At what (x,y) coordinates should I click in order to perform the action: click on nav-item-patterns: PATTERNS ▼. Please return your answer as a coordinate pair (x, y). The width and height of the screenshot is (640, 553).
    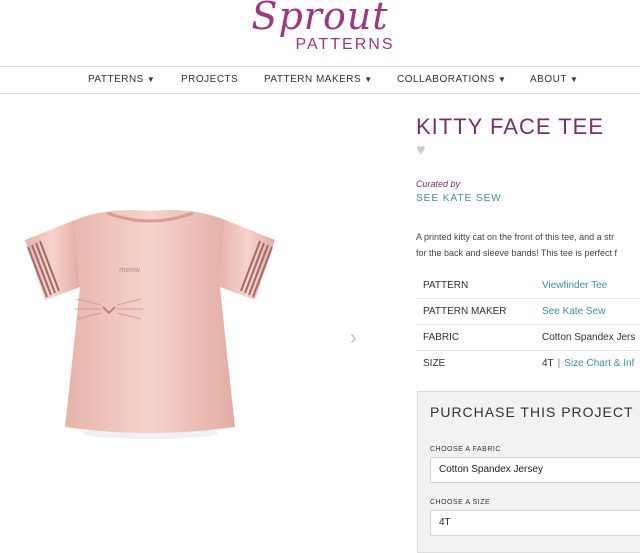
    Looking at the image, I should click on (121, 79).